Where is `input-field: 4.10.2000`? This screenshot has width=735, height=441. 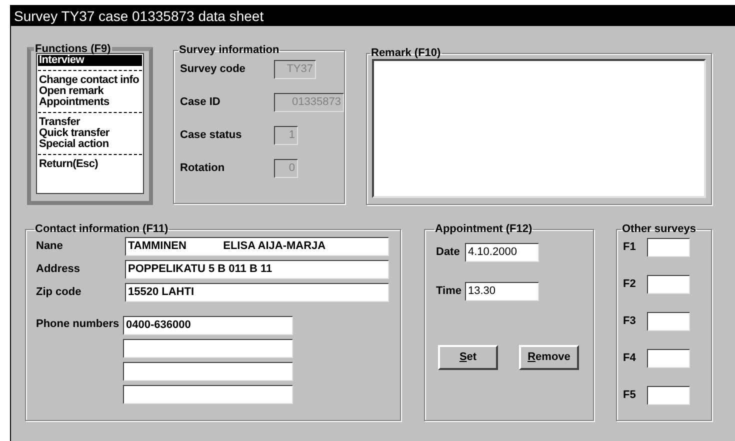 input-field: 4.10.2000 is located at coordinates (502, 252).